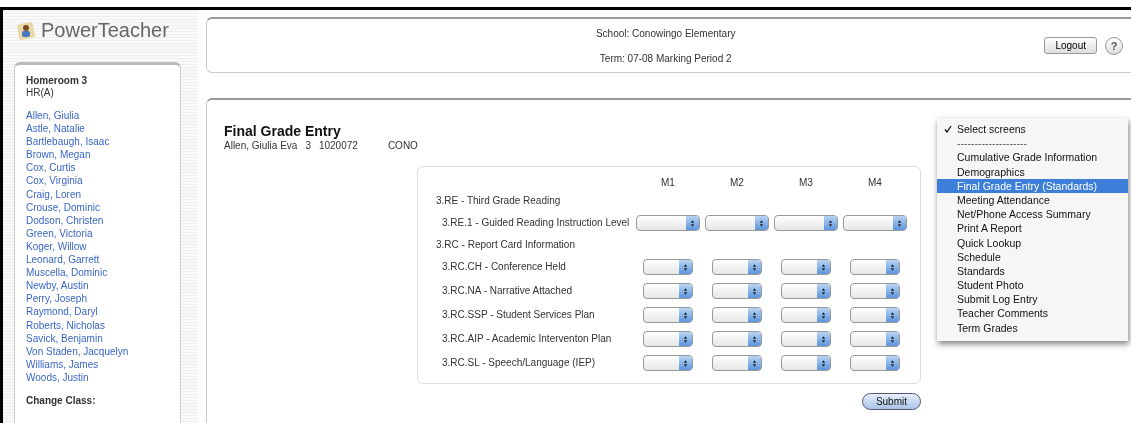 The width and height of the screenshot is (1131, 423). I want to click on column-header: M2, so click(736, 183).